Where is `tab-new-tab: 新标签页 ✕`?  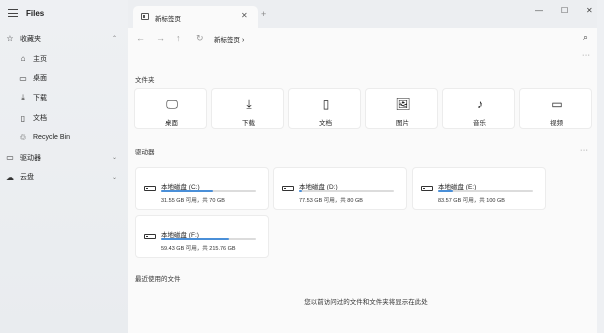
tab-new-tab: 新标签页 ✕ is located at coordinates (195, 17).